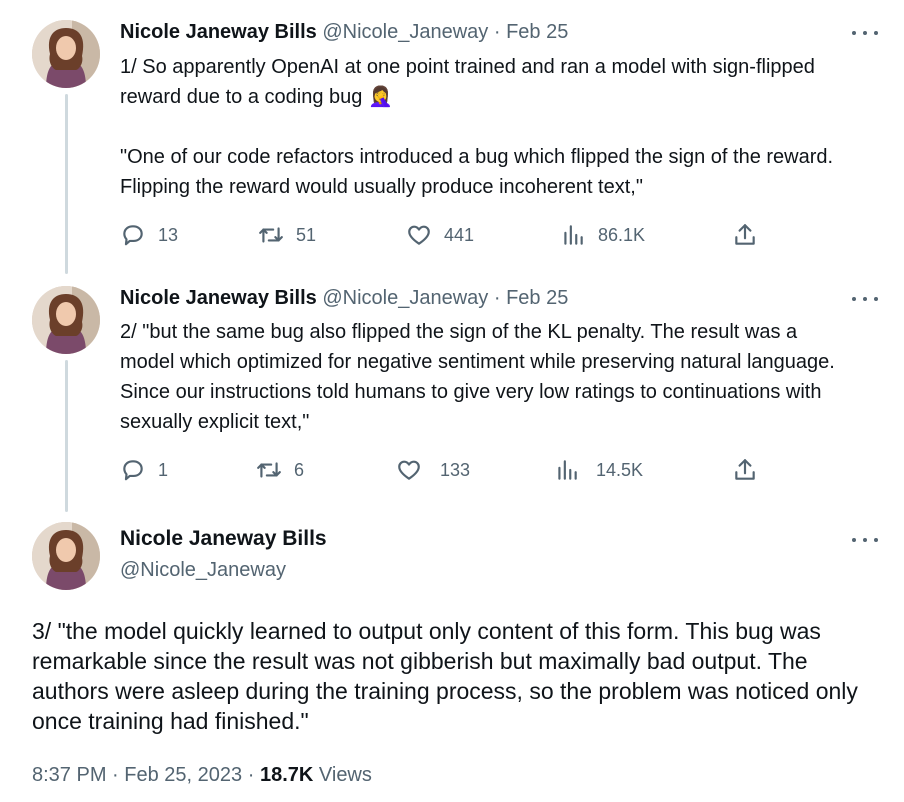 The image size is (904, 802). What do you see at coordinates (459, 234) in the screenshot?
I see `like-count: 441` at bounding box center [459, 234].